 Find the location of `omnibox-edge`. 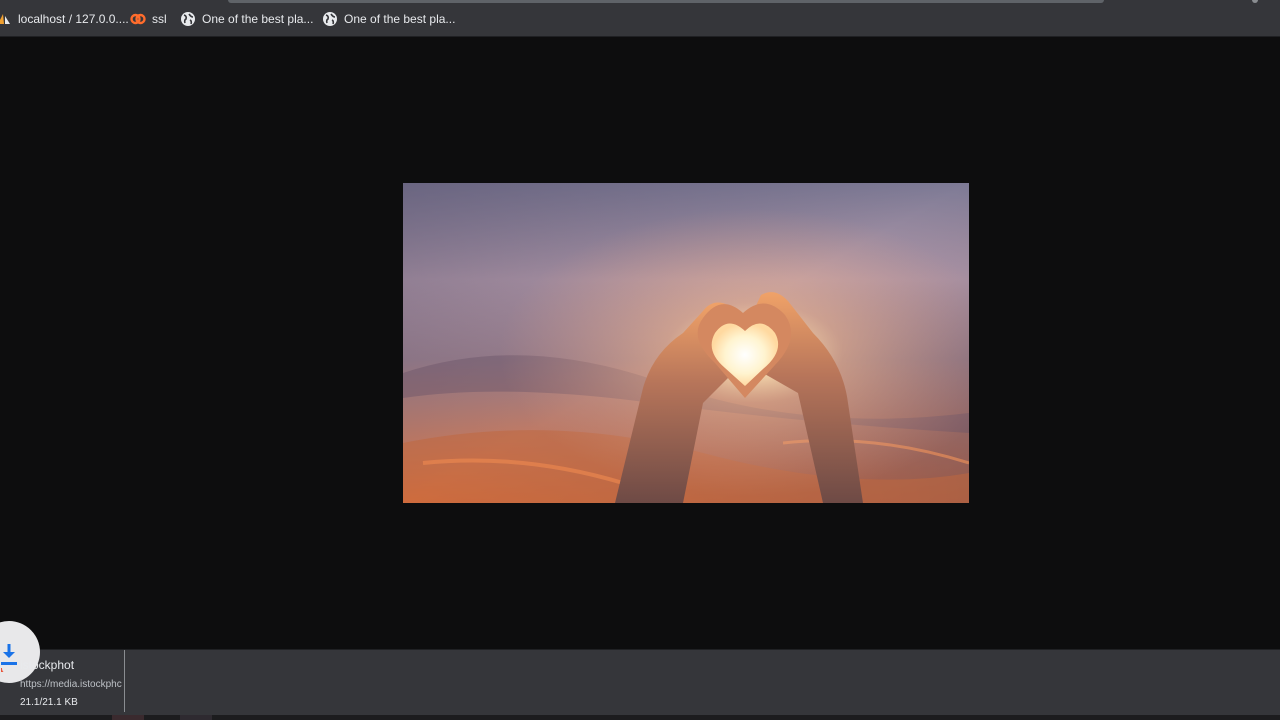

omnibox-edge is located at coordinates (666, 1).